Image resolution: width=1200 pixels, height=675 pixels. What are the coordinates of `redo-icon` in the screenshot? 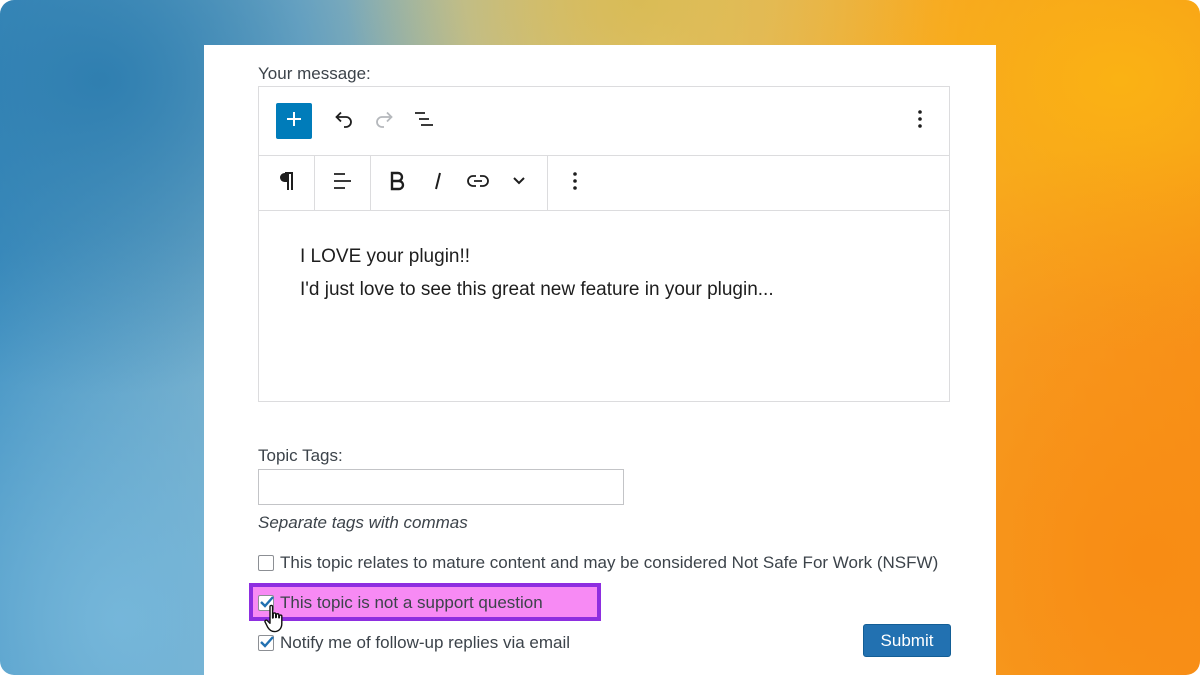 It's located at (384, 121).